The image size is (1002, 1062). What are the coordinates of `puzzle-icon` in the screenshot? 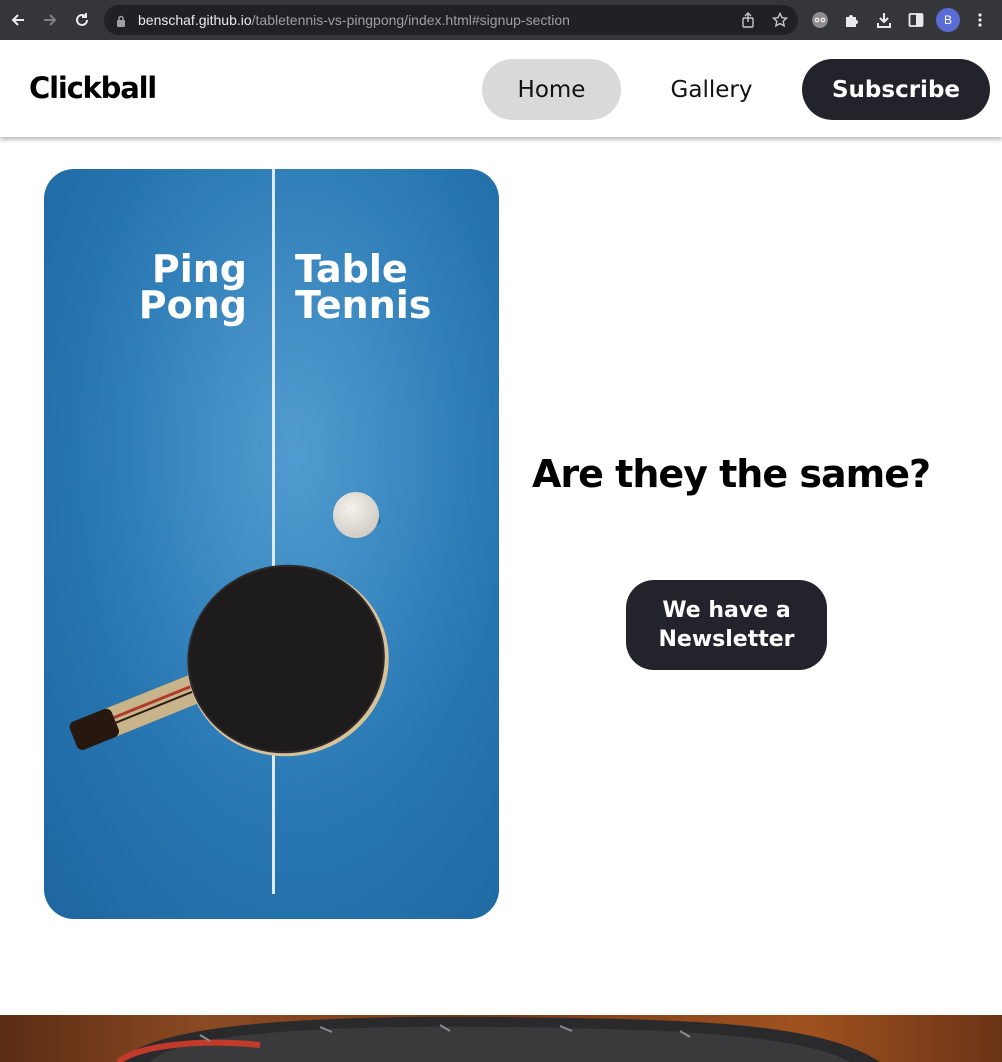 It's located at (852, 20).